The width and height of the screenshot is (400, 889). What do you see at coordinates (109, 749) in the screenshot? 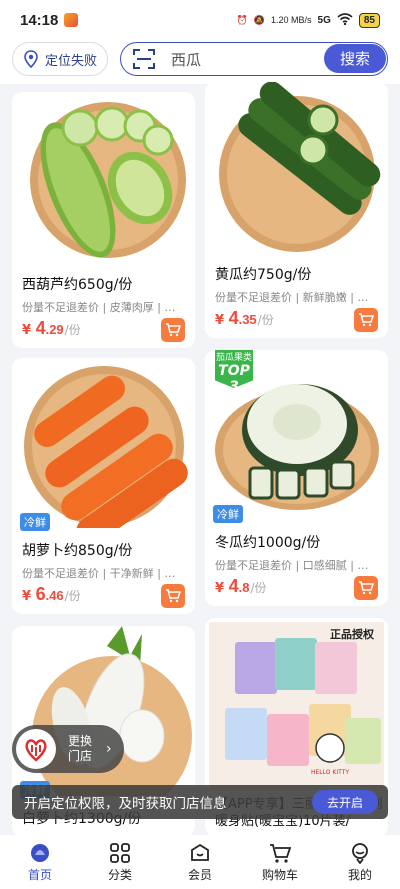
I see `chevron-right-icon: ›` at bounding box center [109, 749].